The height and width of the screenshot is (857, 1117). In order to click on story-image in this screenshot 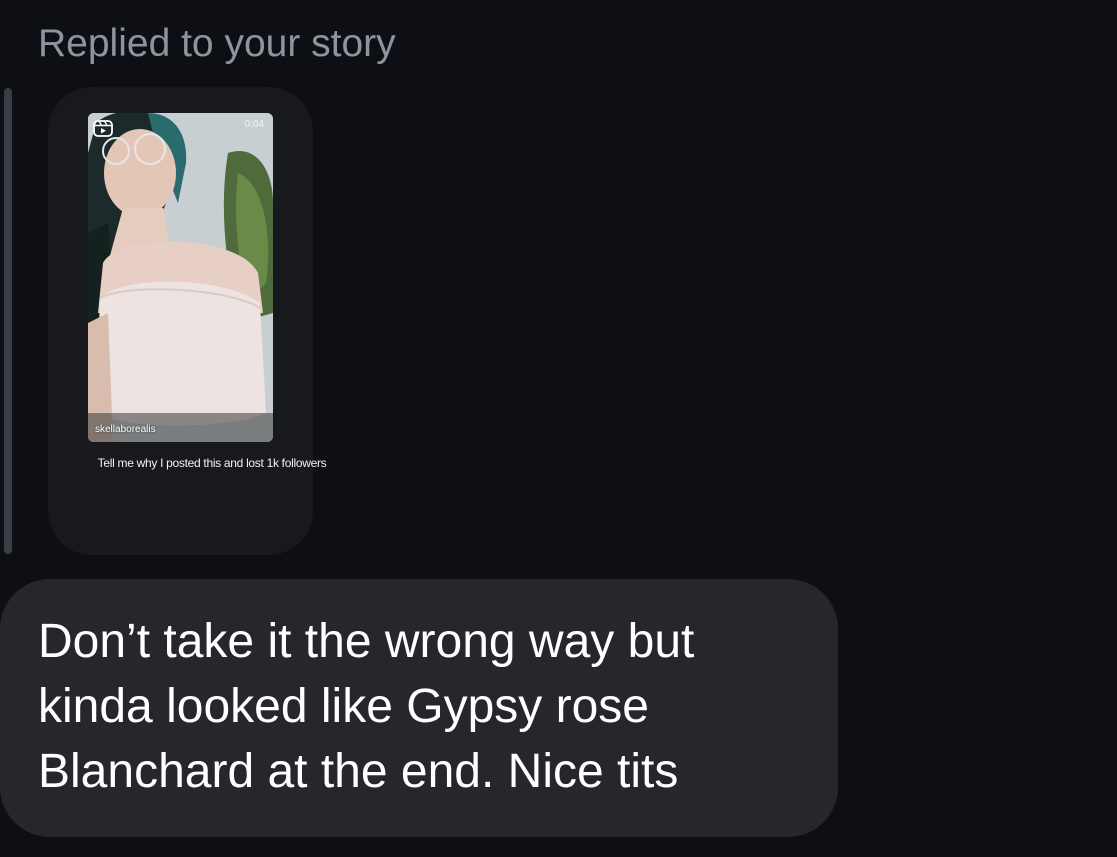, I will do `click(180, 277)`.